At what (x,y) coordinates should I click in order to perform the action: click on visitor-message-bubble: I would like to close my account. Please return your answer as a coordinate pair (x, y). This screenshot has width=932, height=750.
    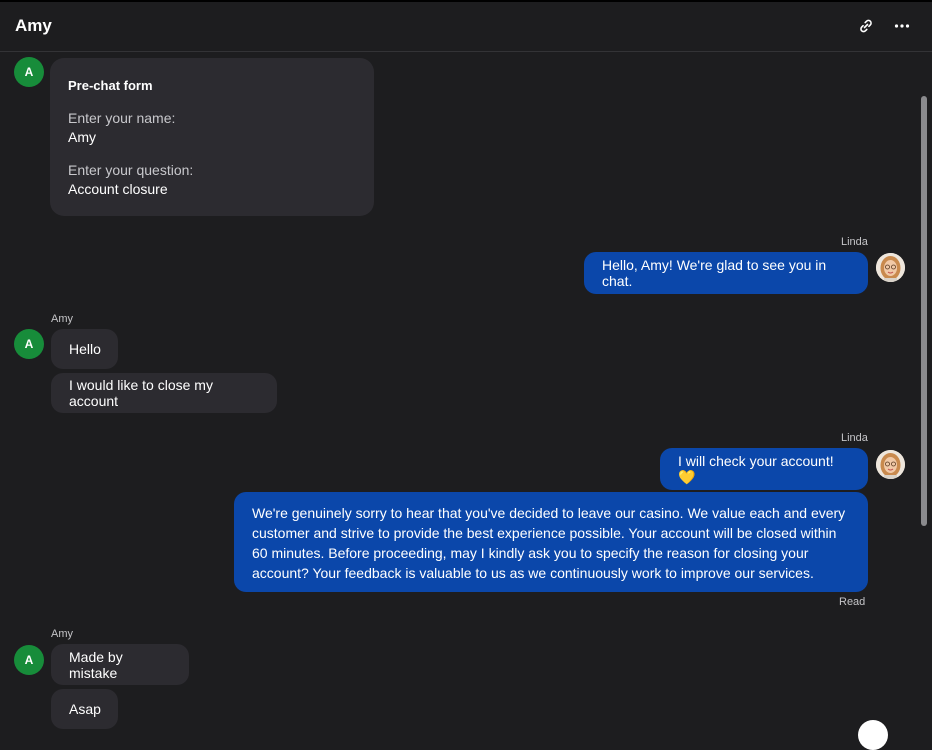
    Looking at the image, I should click on (164, 393).